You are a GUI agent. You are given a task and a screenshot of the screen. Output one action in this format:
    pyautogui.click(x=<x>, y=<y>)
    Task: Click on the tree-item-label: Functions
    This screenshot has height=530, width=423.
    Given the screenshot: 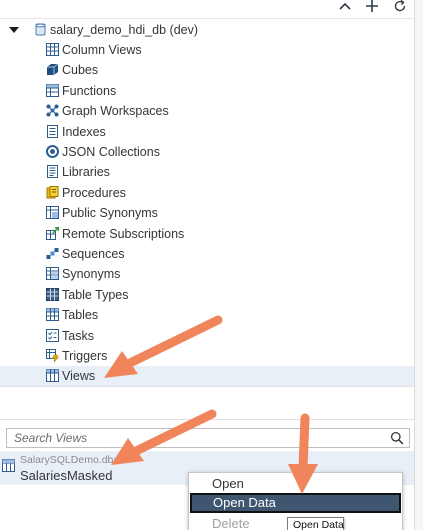 What is the action you would take?
    pyautogui.click(x=89, y=90)
    